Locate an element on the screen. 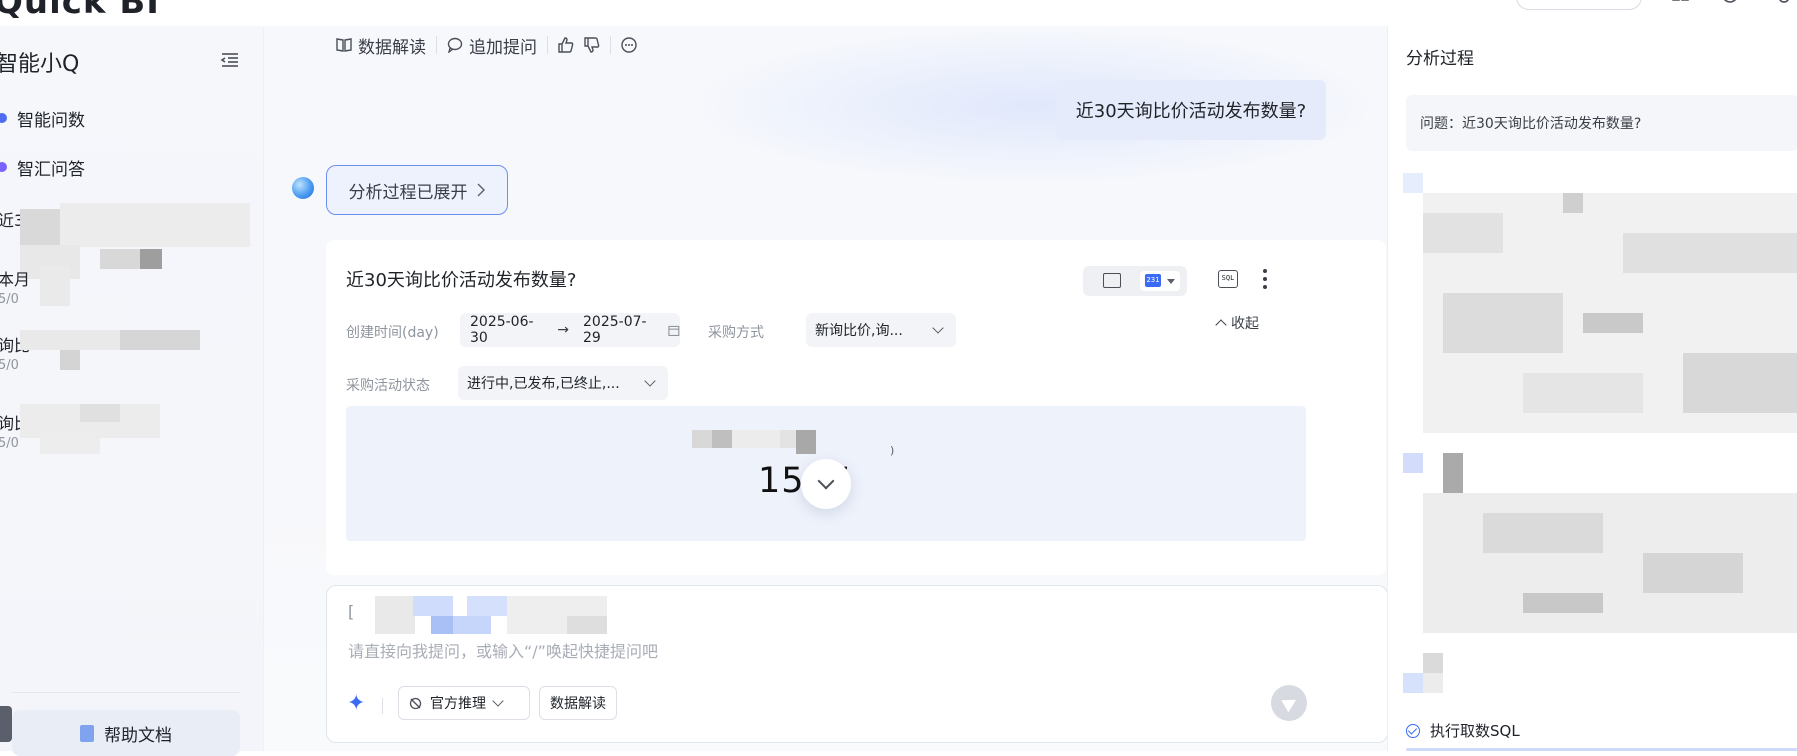 Image resolution: width=1797 pixels, height=756 pixels. calendar-icon is located at coordinates (674, 330).